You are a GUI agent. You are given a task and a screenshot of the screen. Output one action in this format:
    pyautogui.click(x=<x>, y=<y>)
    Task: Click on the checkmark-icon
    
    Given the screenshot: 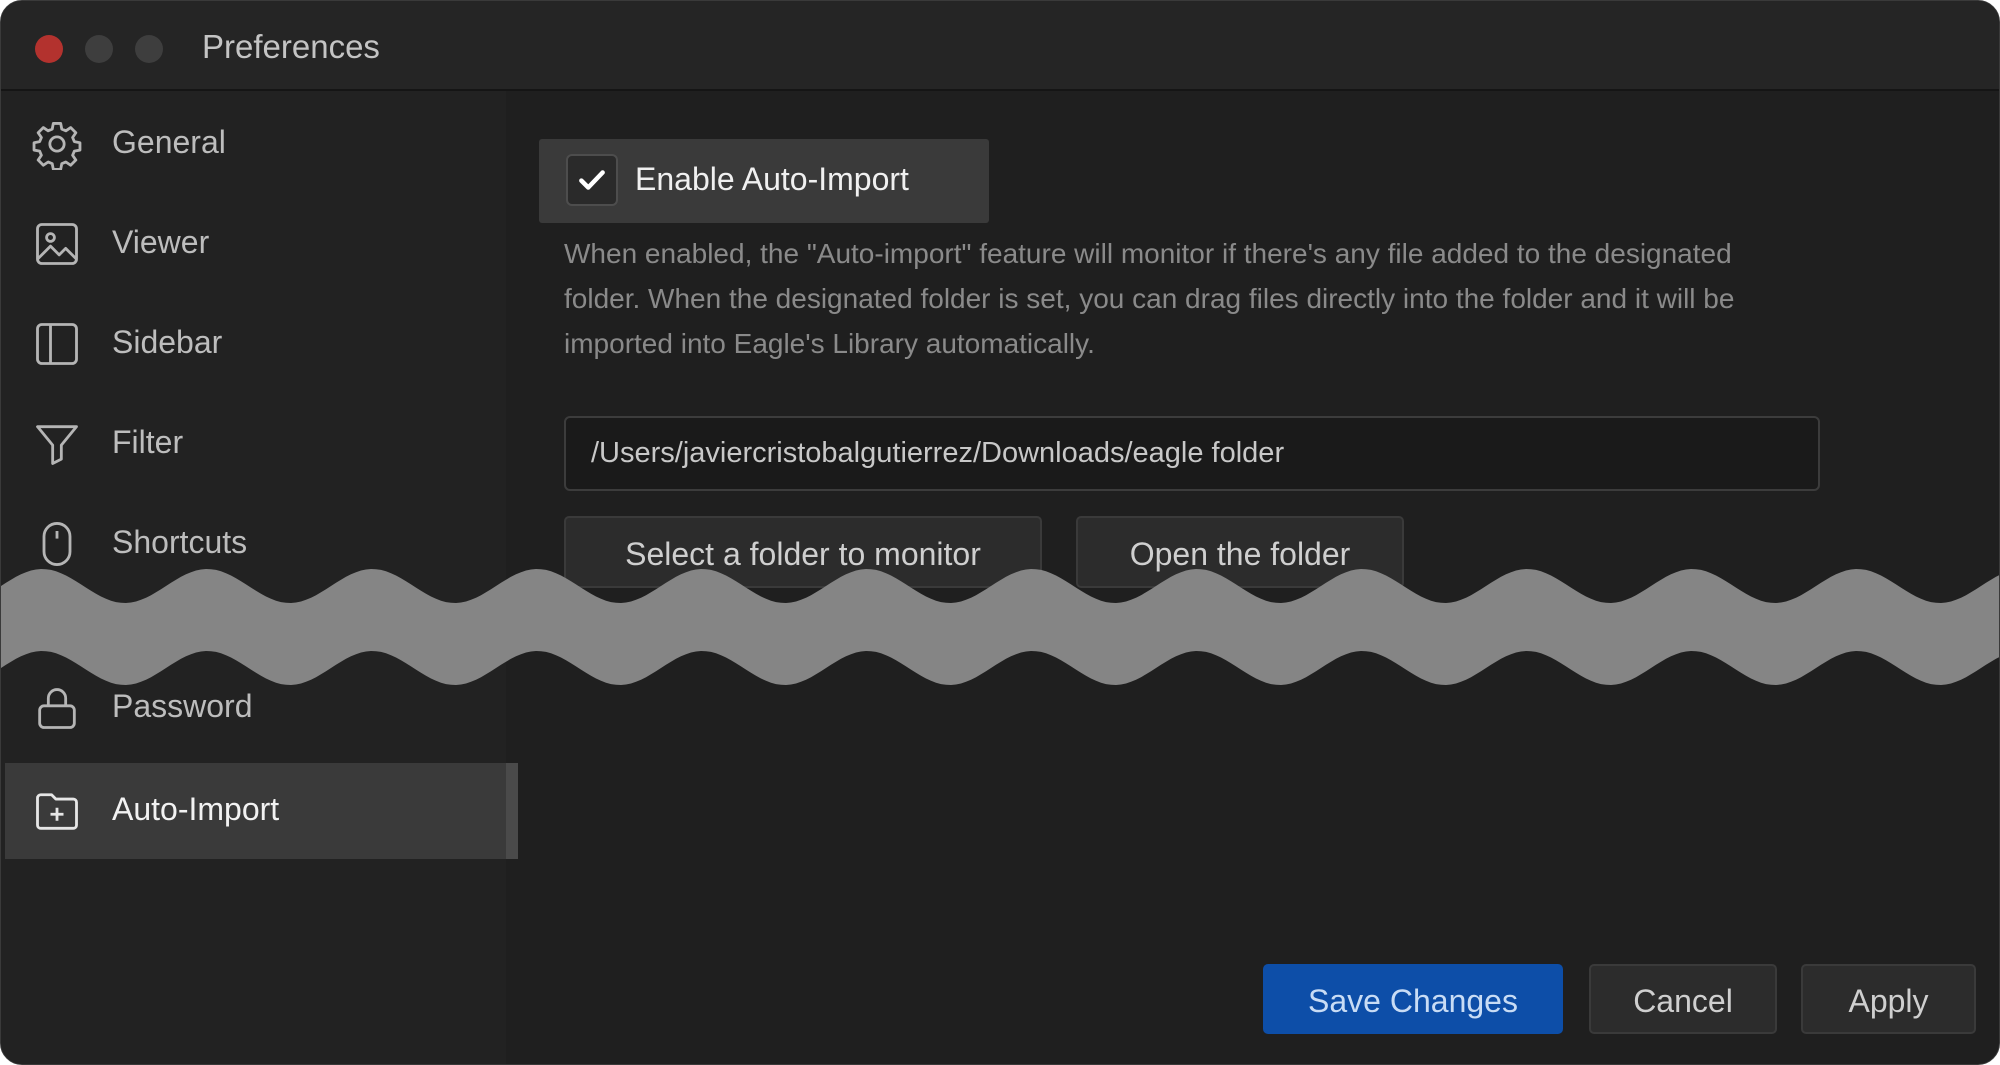 What is the action you would take?
    pyautogui.click(x=592, y=180)
    